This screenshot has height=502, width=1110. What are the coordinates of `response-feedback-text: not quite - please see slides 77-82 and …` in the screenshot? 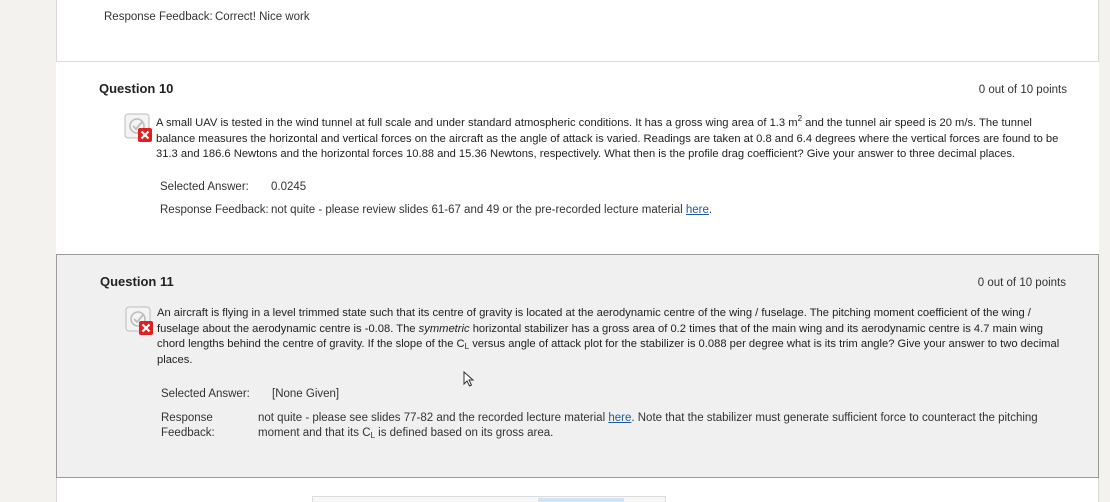 It's located at (648, 426).